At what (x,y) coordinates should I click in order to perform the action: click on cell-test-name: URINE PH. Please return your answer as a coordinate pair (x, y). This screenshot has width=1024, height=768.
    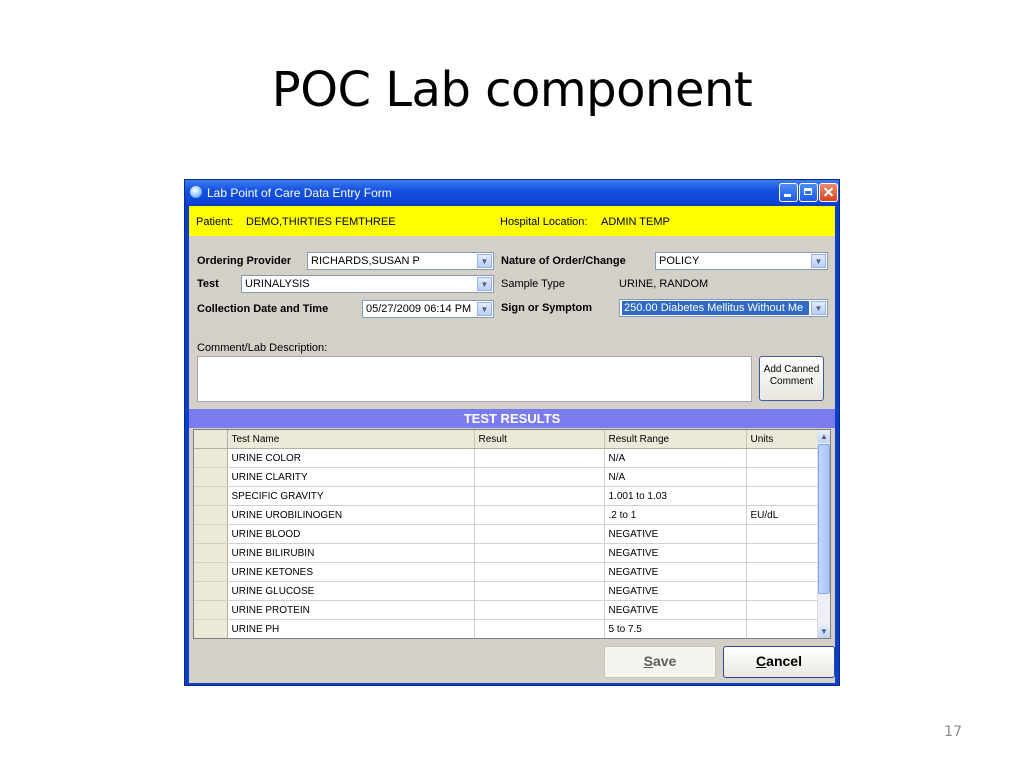
    Looking at the image, I should click on (351, 628).